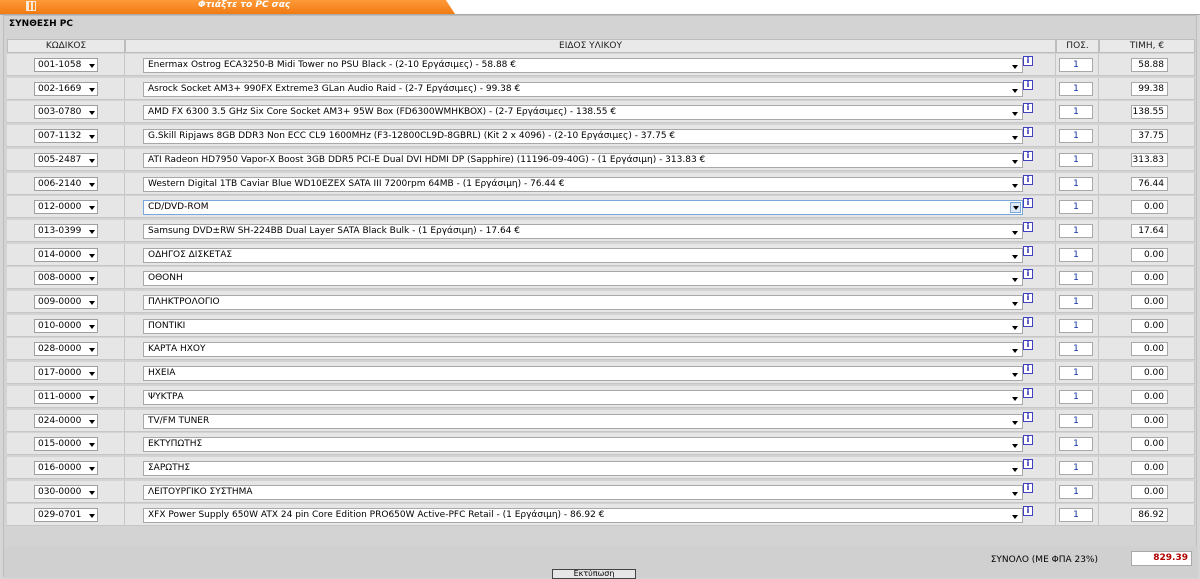  I want to click on code-value: 009-0000, so click(60, 302).